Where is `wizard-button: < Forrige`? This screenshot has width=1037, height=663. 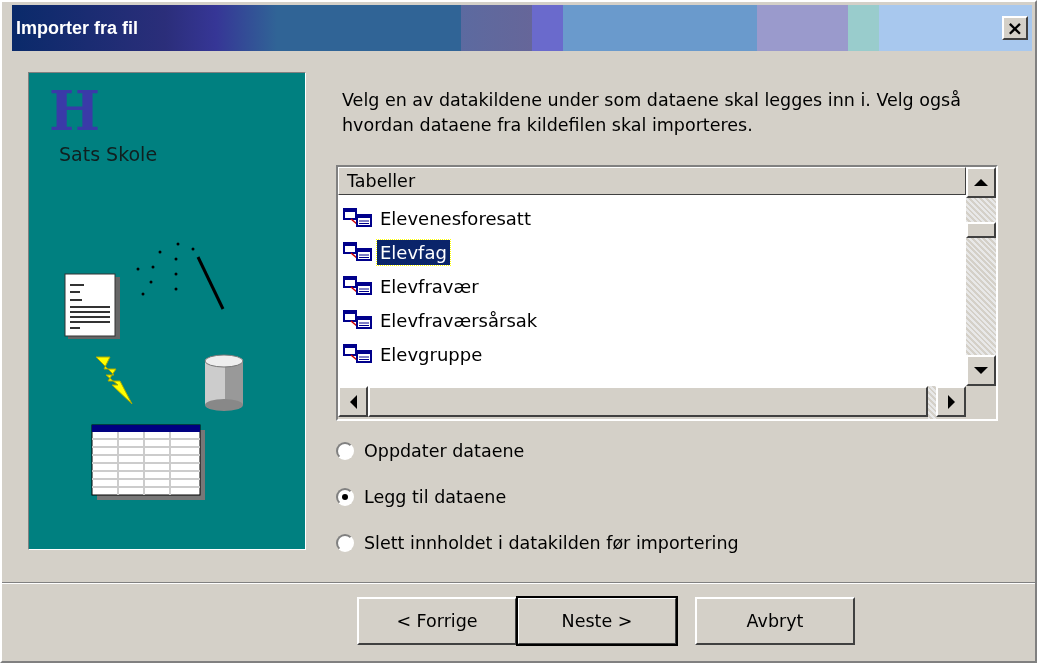 wizard-button: < Forrige is located at coordinates (437, 621).